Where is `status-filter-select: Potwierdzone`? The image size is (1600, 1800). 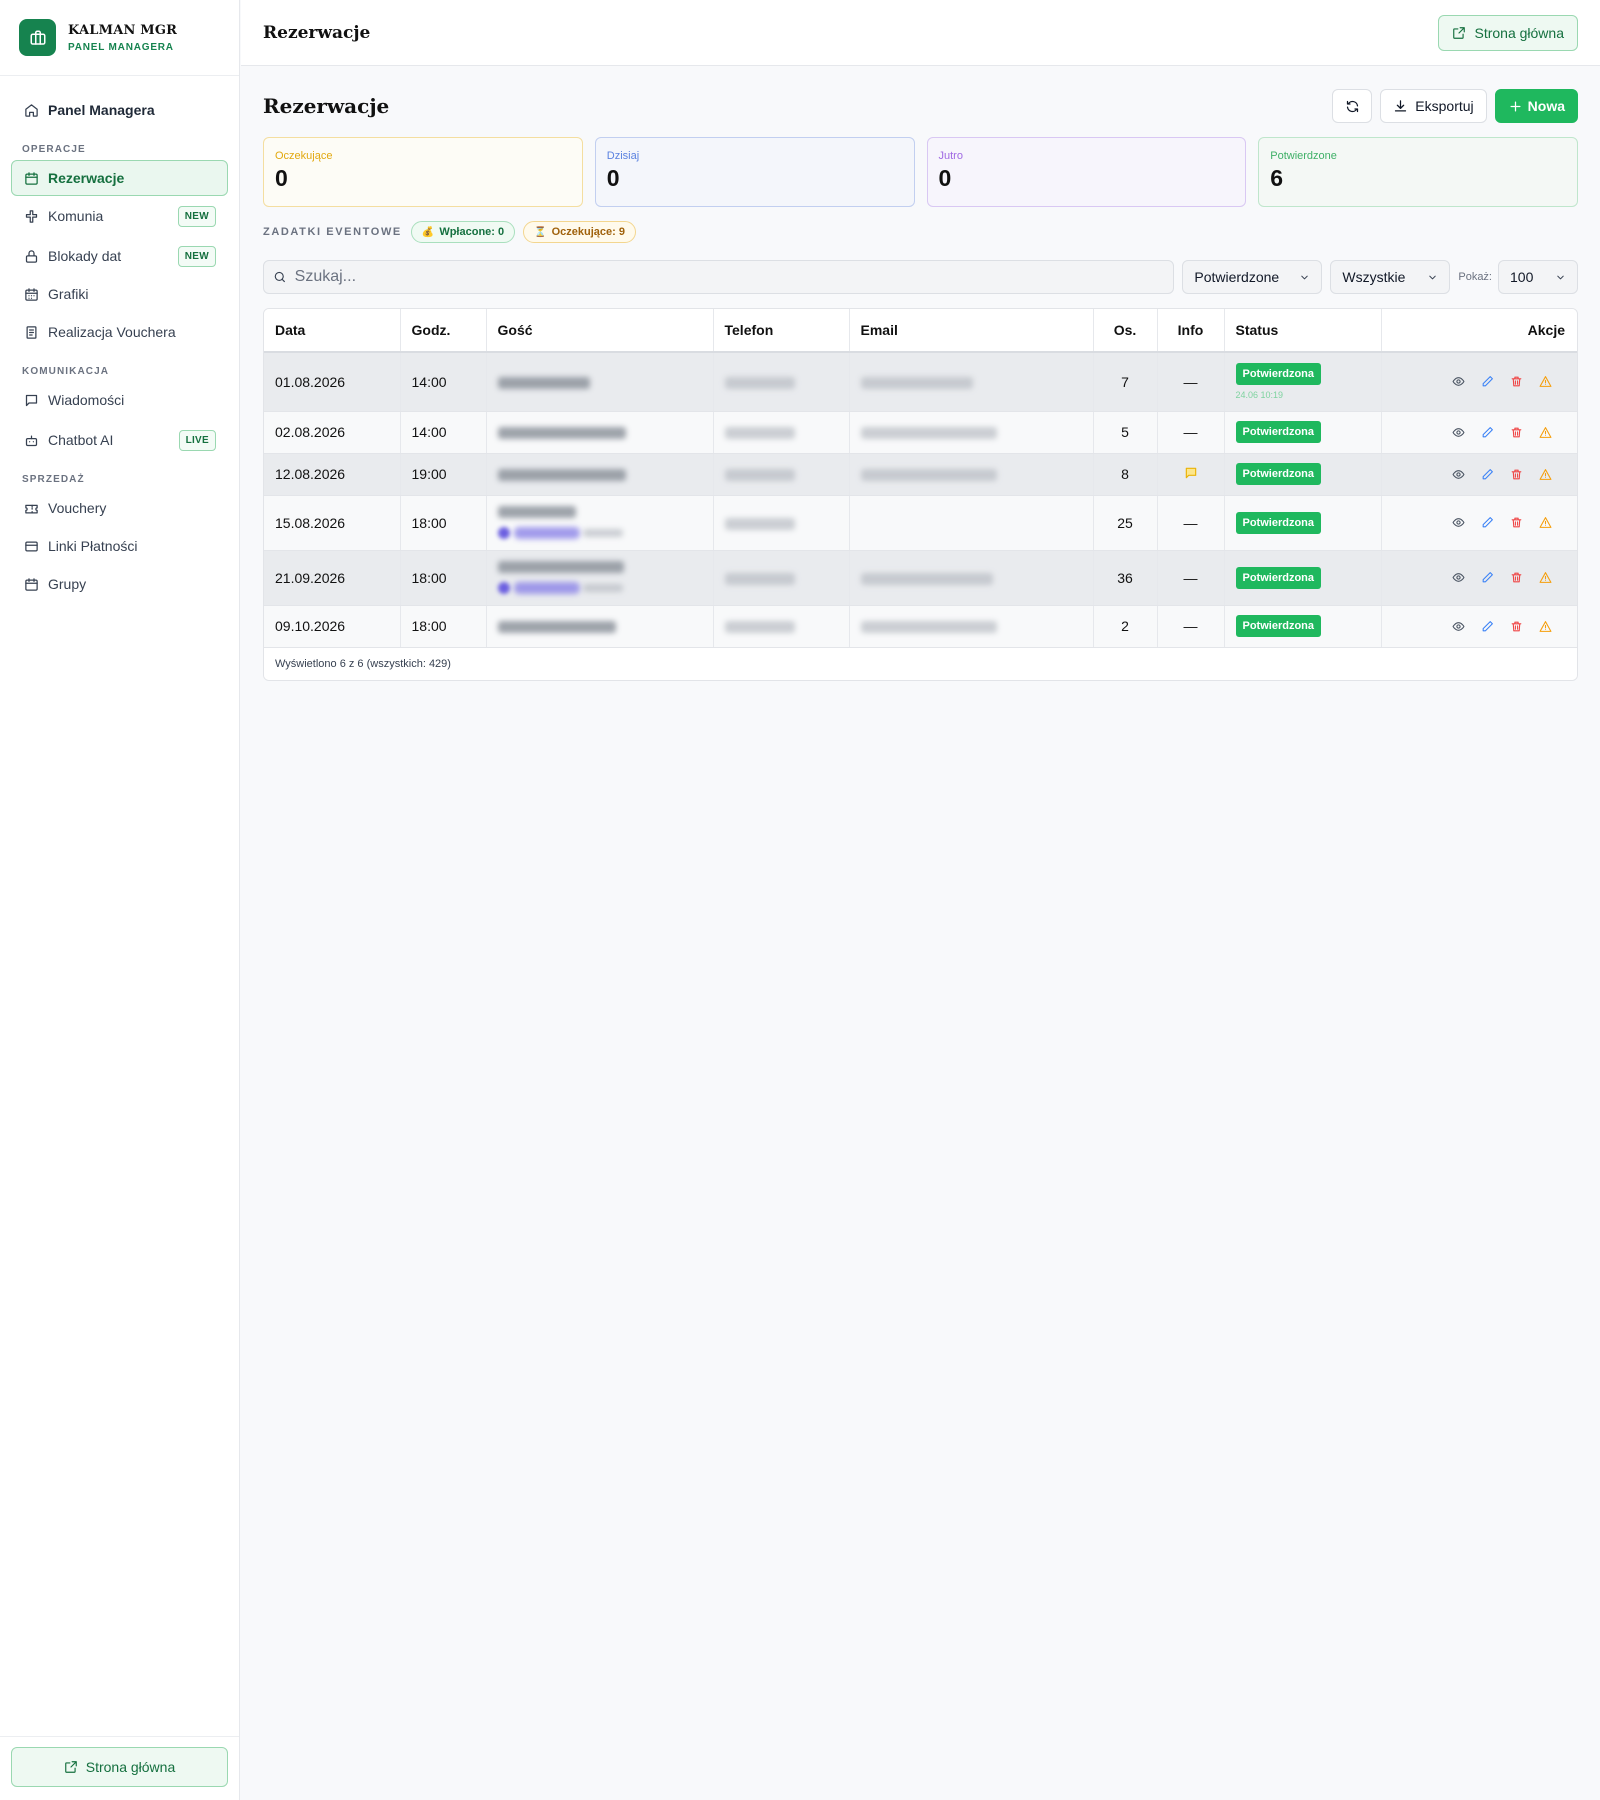
status-filter-select: Potwierdzone is located at coordinates (1252, 277).